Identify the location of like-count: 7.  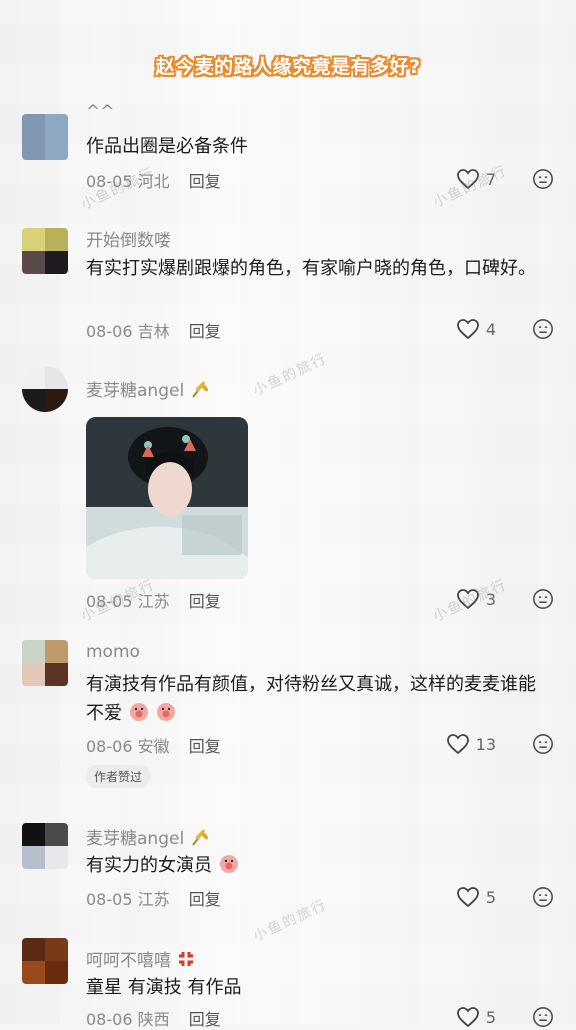
(490, 179).